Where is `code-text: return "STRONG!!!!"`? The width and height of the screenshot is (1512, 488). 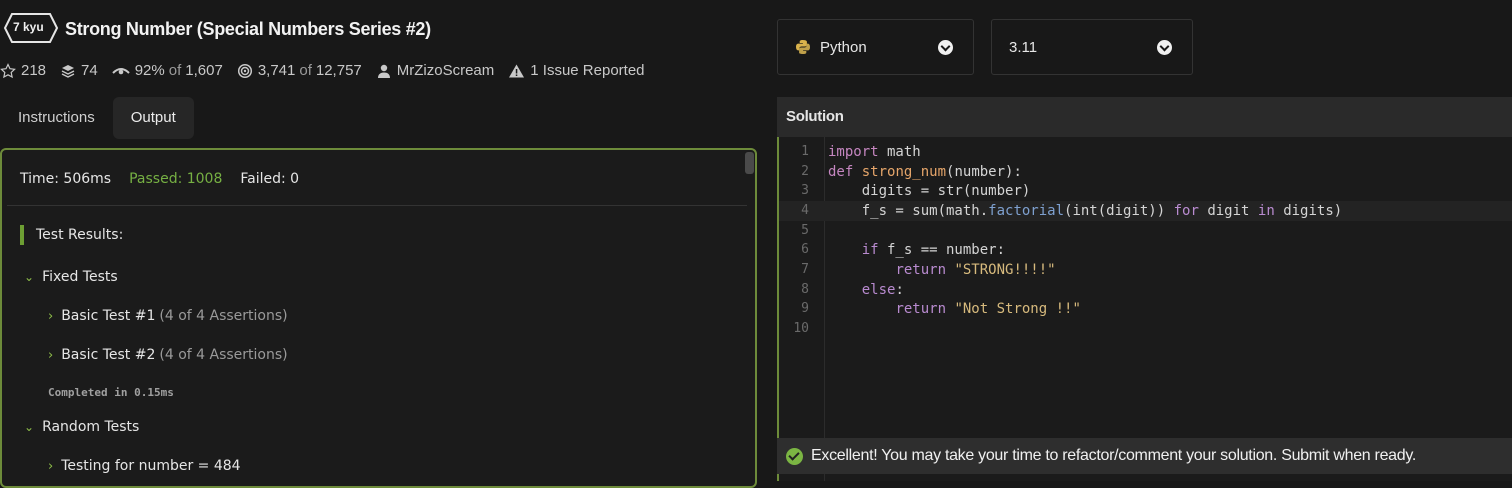 code-text: return "STRONG!!!!" is located at coordinates (975, 270).